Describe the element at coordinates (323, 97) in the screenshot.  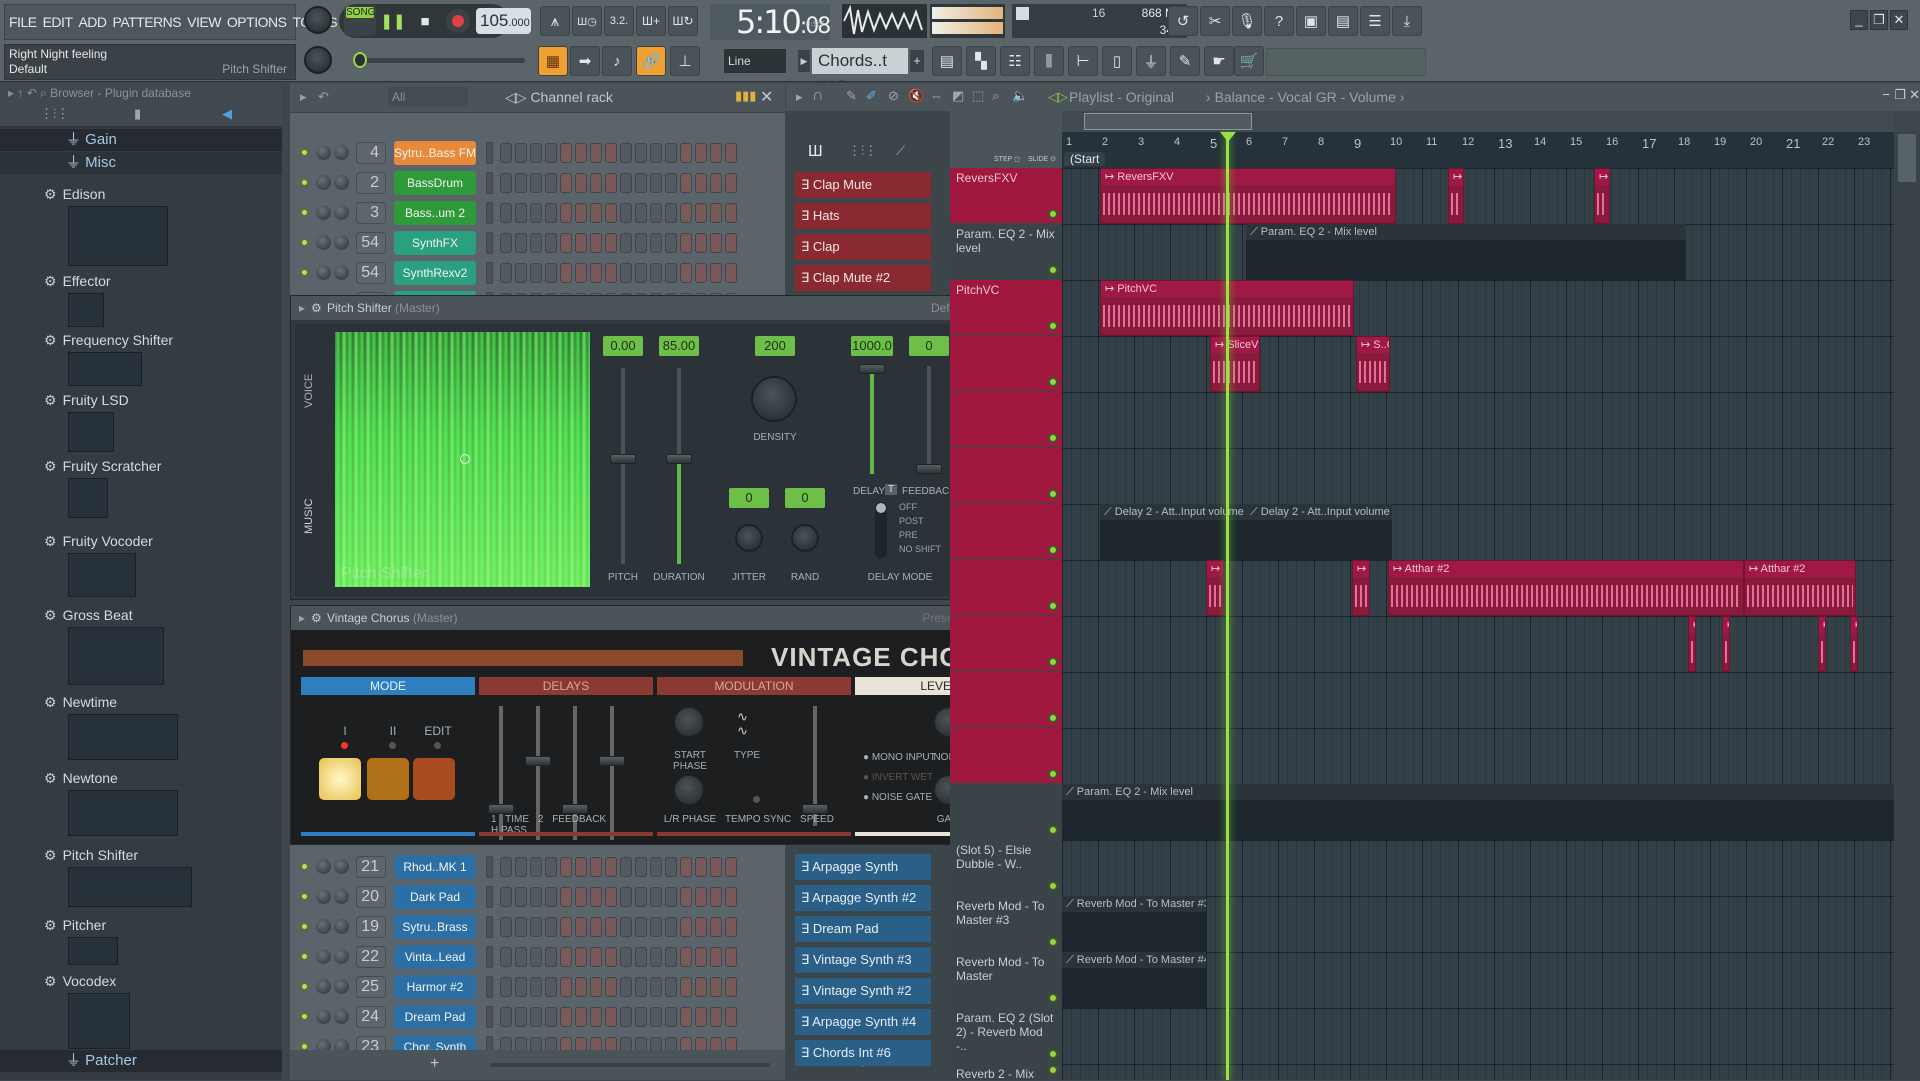
I see `undo-icon: ↶` at that location.